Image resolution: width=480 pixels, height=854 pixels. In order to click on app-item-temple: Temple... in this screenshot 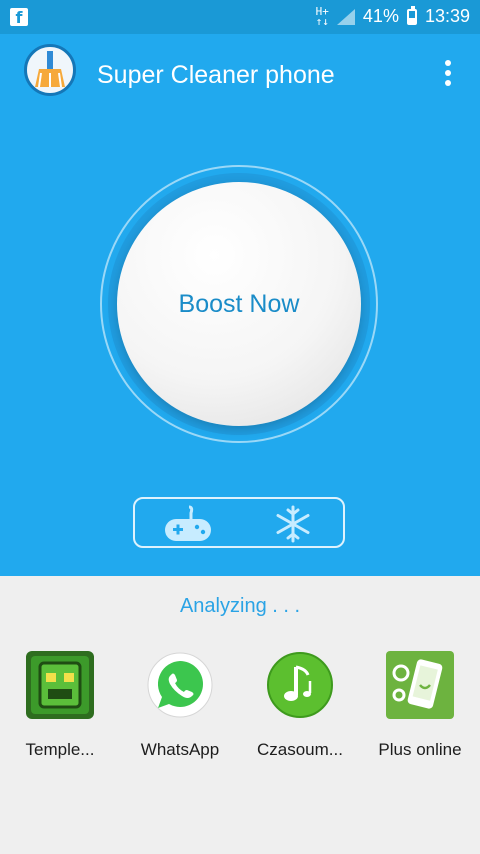, I will do `click(60, 705)`.